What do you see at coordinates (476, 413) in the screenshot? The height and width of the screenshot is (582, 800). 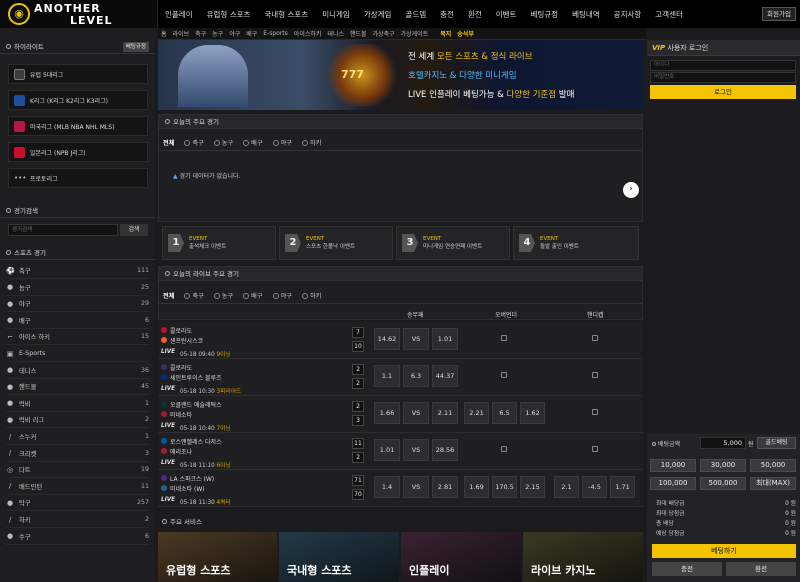 I see `over-odds-button: 2.21` at bounding box center [476, 413].